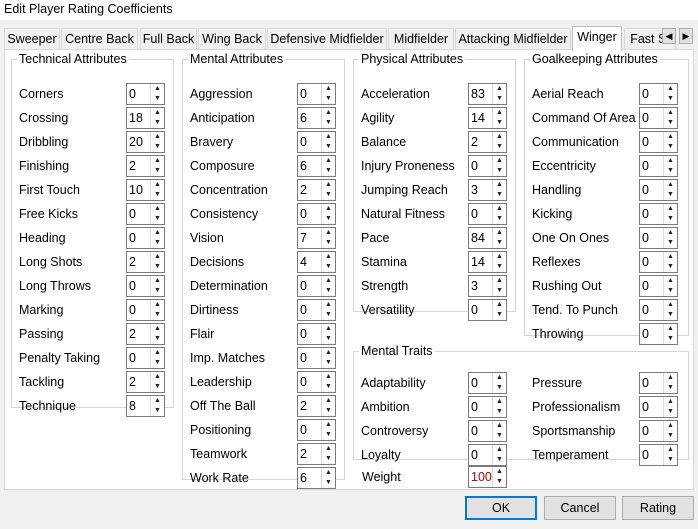  I want to click on acceleration-value: 83, so click(478, 94).